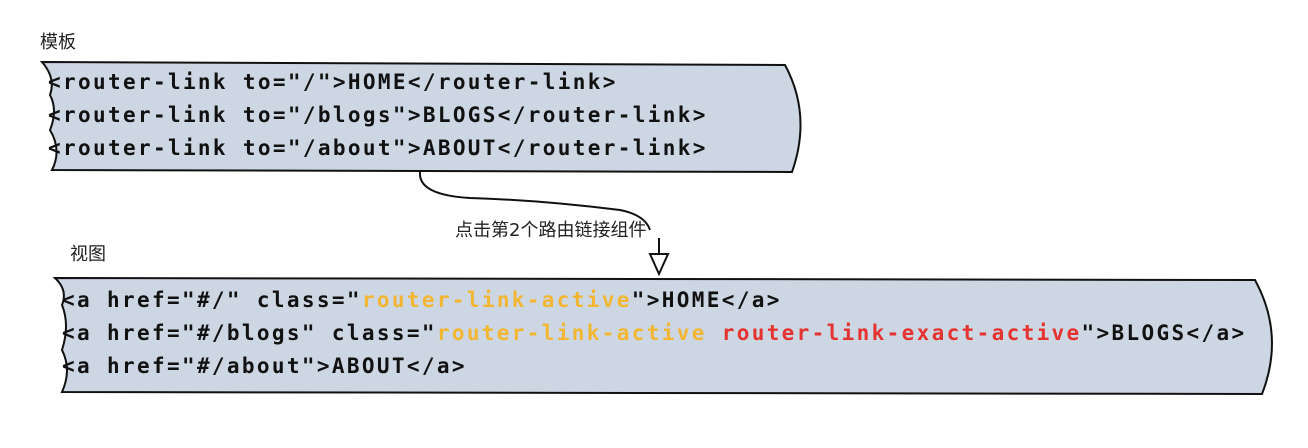 This screenshot has width=1308, height=448. I want to click on template-line: <router-link to="/">HOME</router-link>, so click(333, 82).